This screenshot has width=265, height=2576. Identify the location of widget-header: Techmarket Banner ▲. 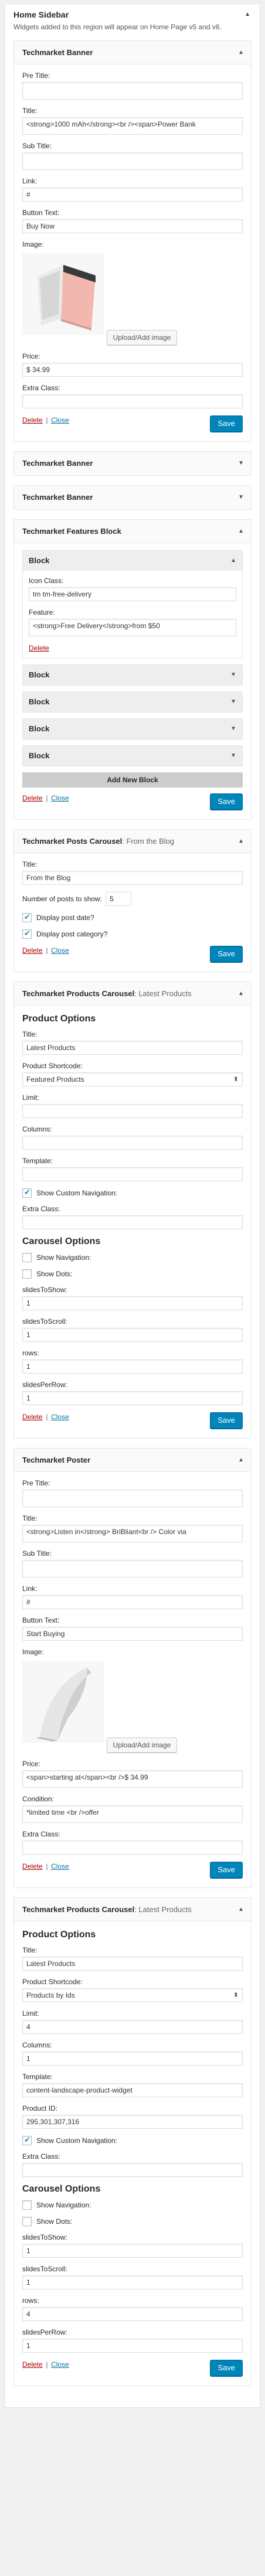
(132, 52).